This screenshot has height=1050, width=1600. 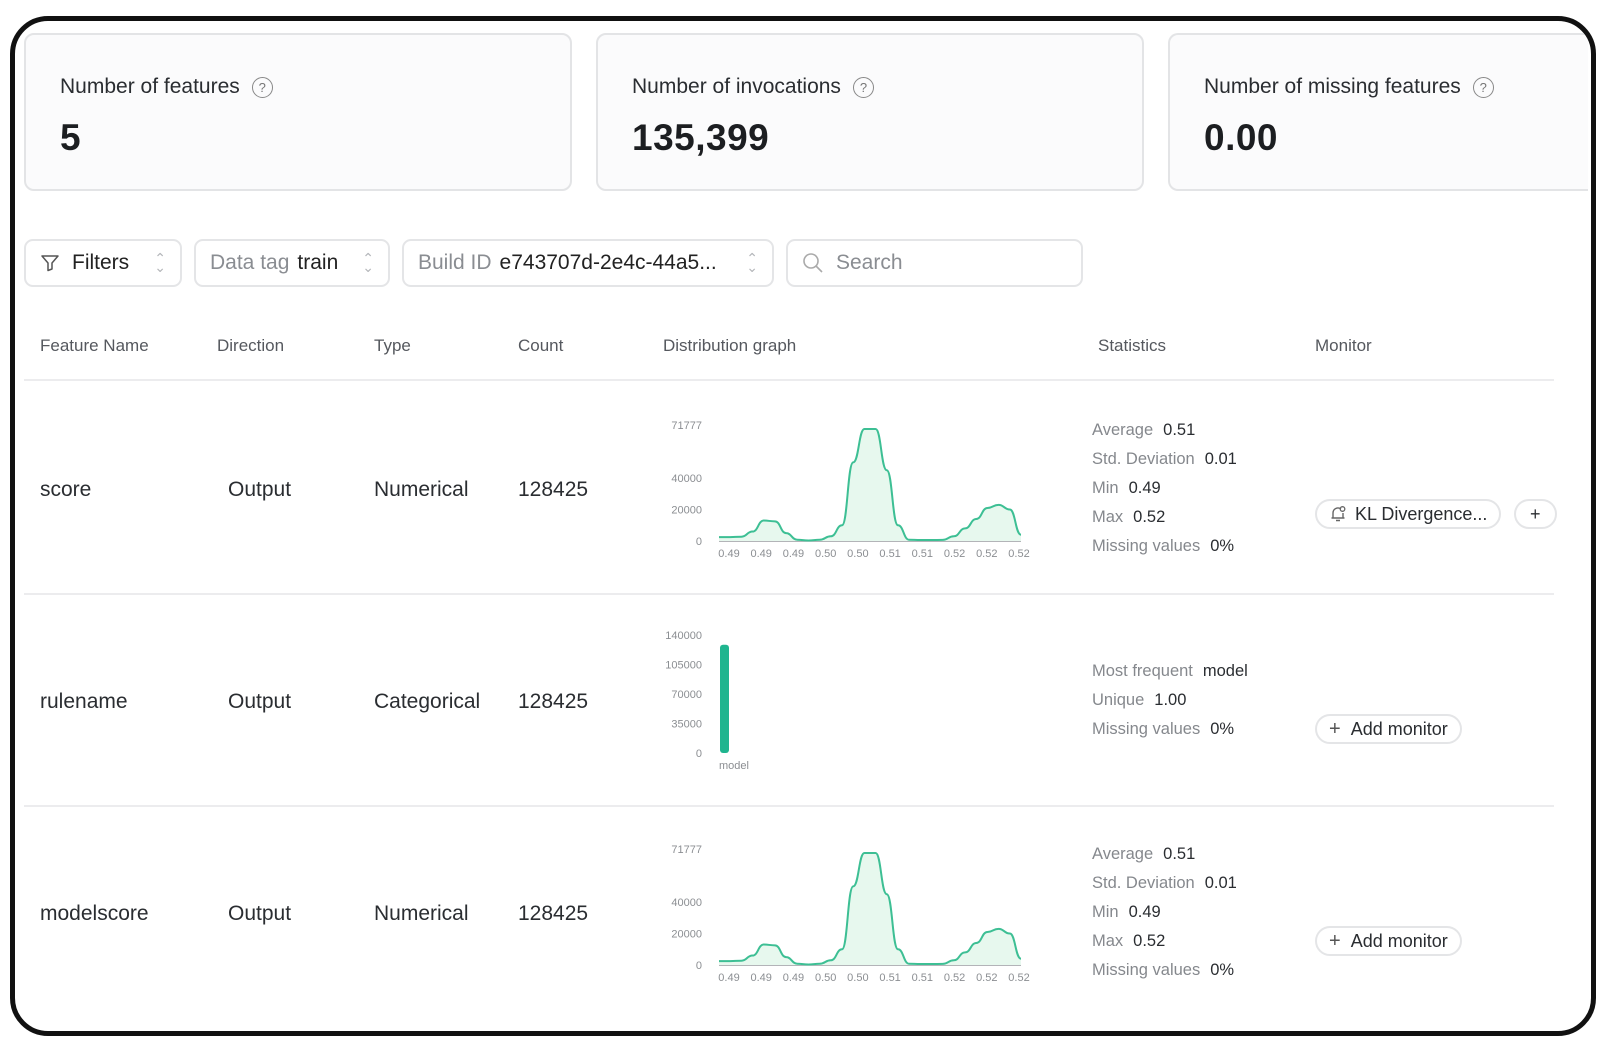 I want to click on data-tag-select: Data tag train ⌃ ⌄, so click(x=292, y=263).